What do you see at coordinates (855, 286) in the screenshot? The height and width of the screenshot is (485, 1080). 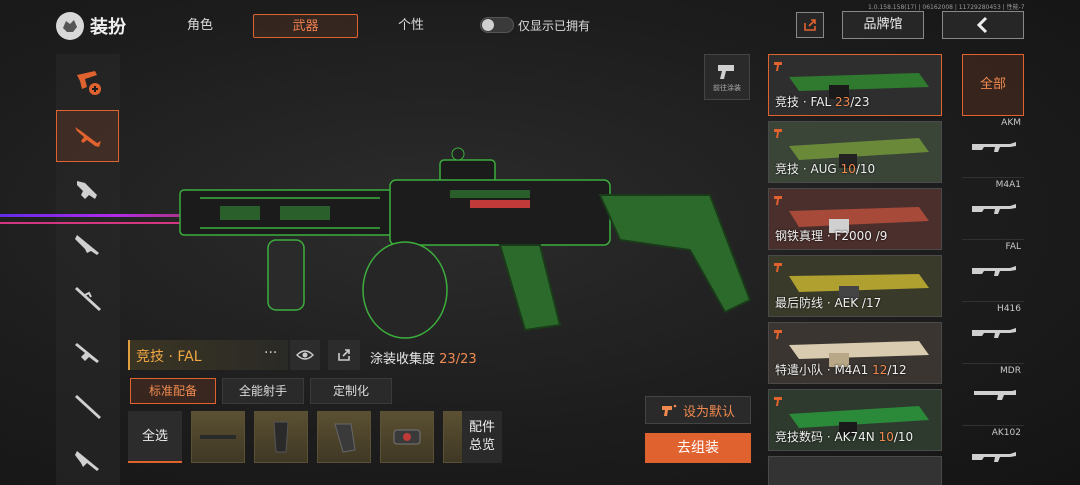 I see `skin-card: 最后防线 · AEK /17` at bounding box center [855, 286].